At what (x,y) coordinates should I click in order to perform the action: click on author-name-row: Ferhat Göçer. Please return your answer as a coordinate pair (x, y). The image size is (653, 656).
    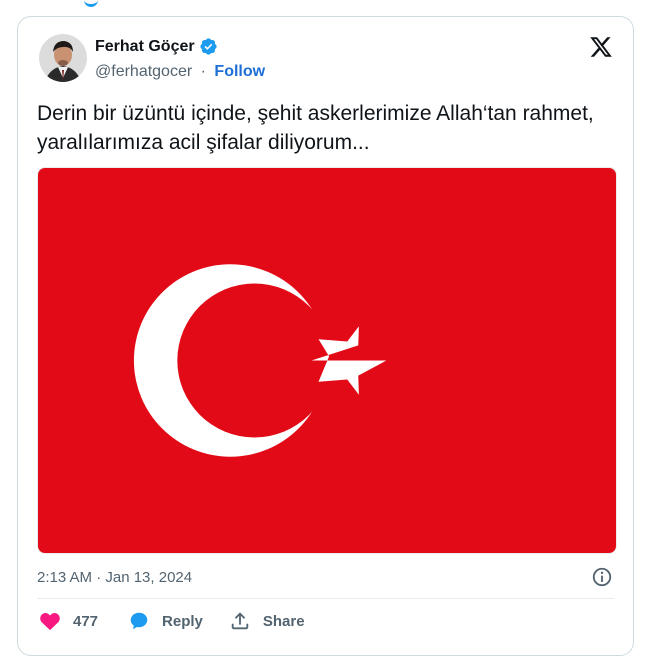
    Looking at the image, I should click on (156, 46).